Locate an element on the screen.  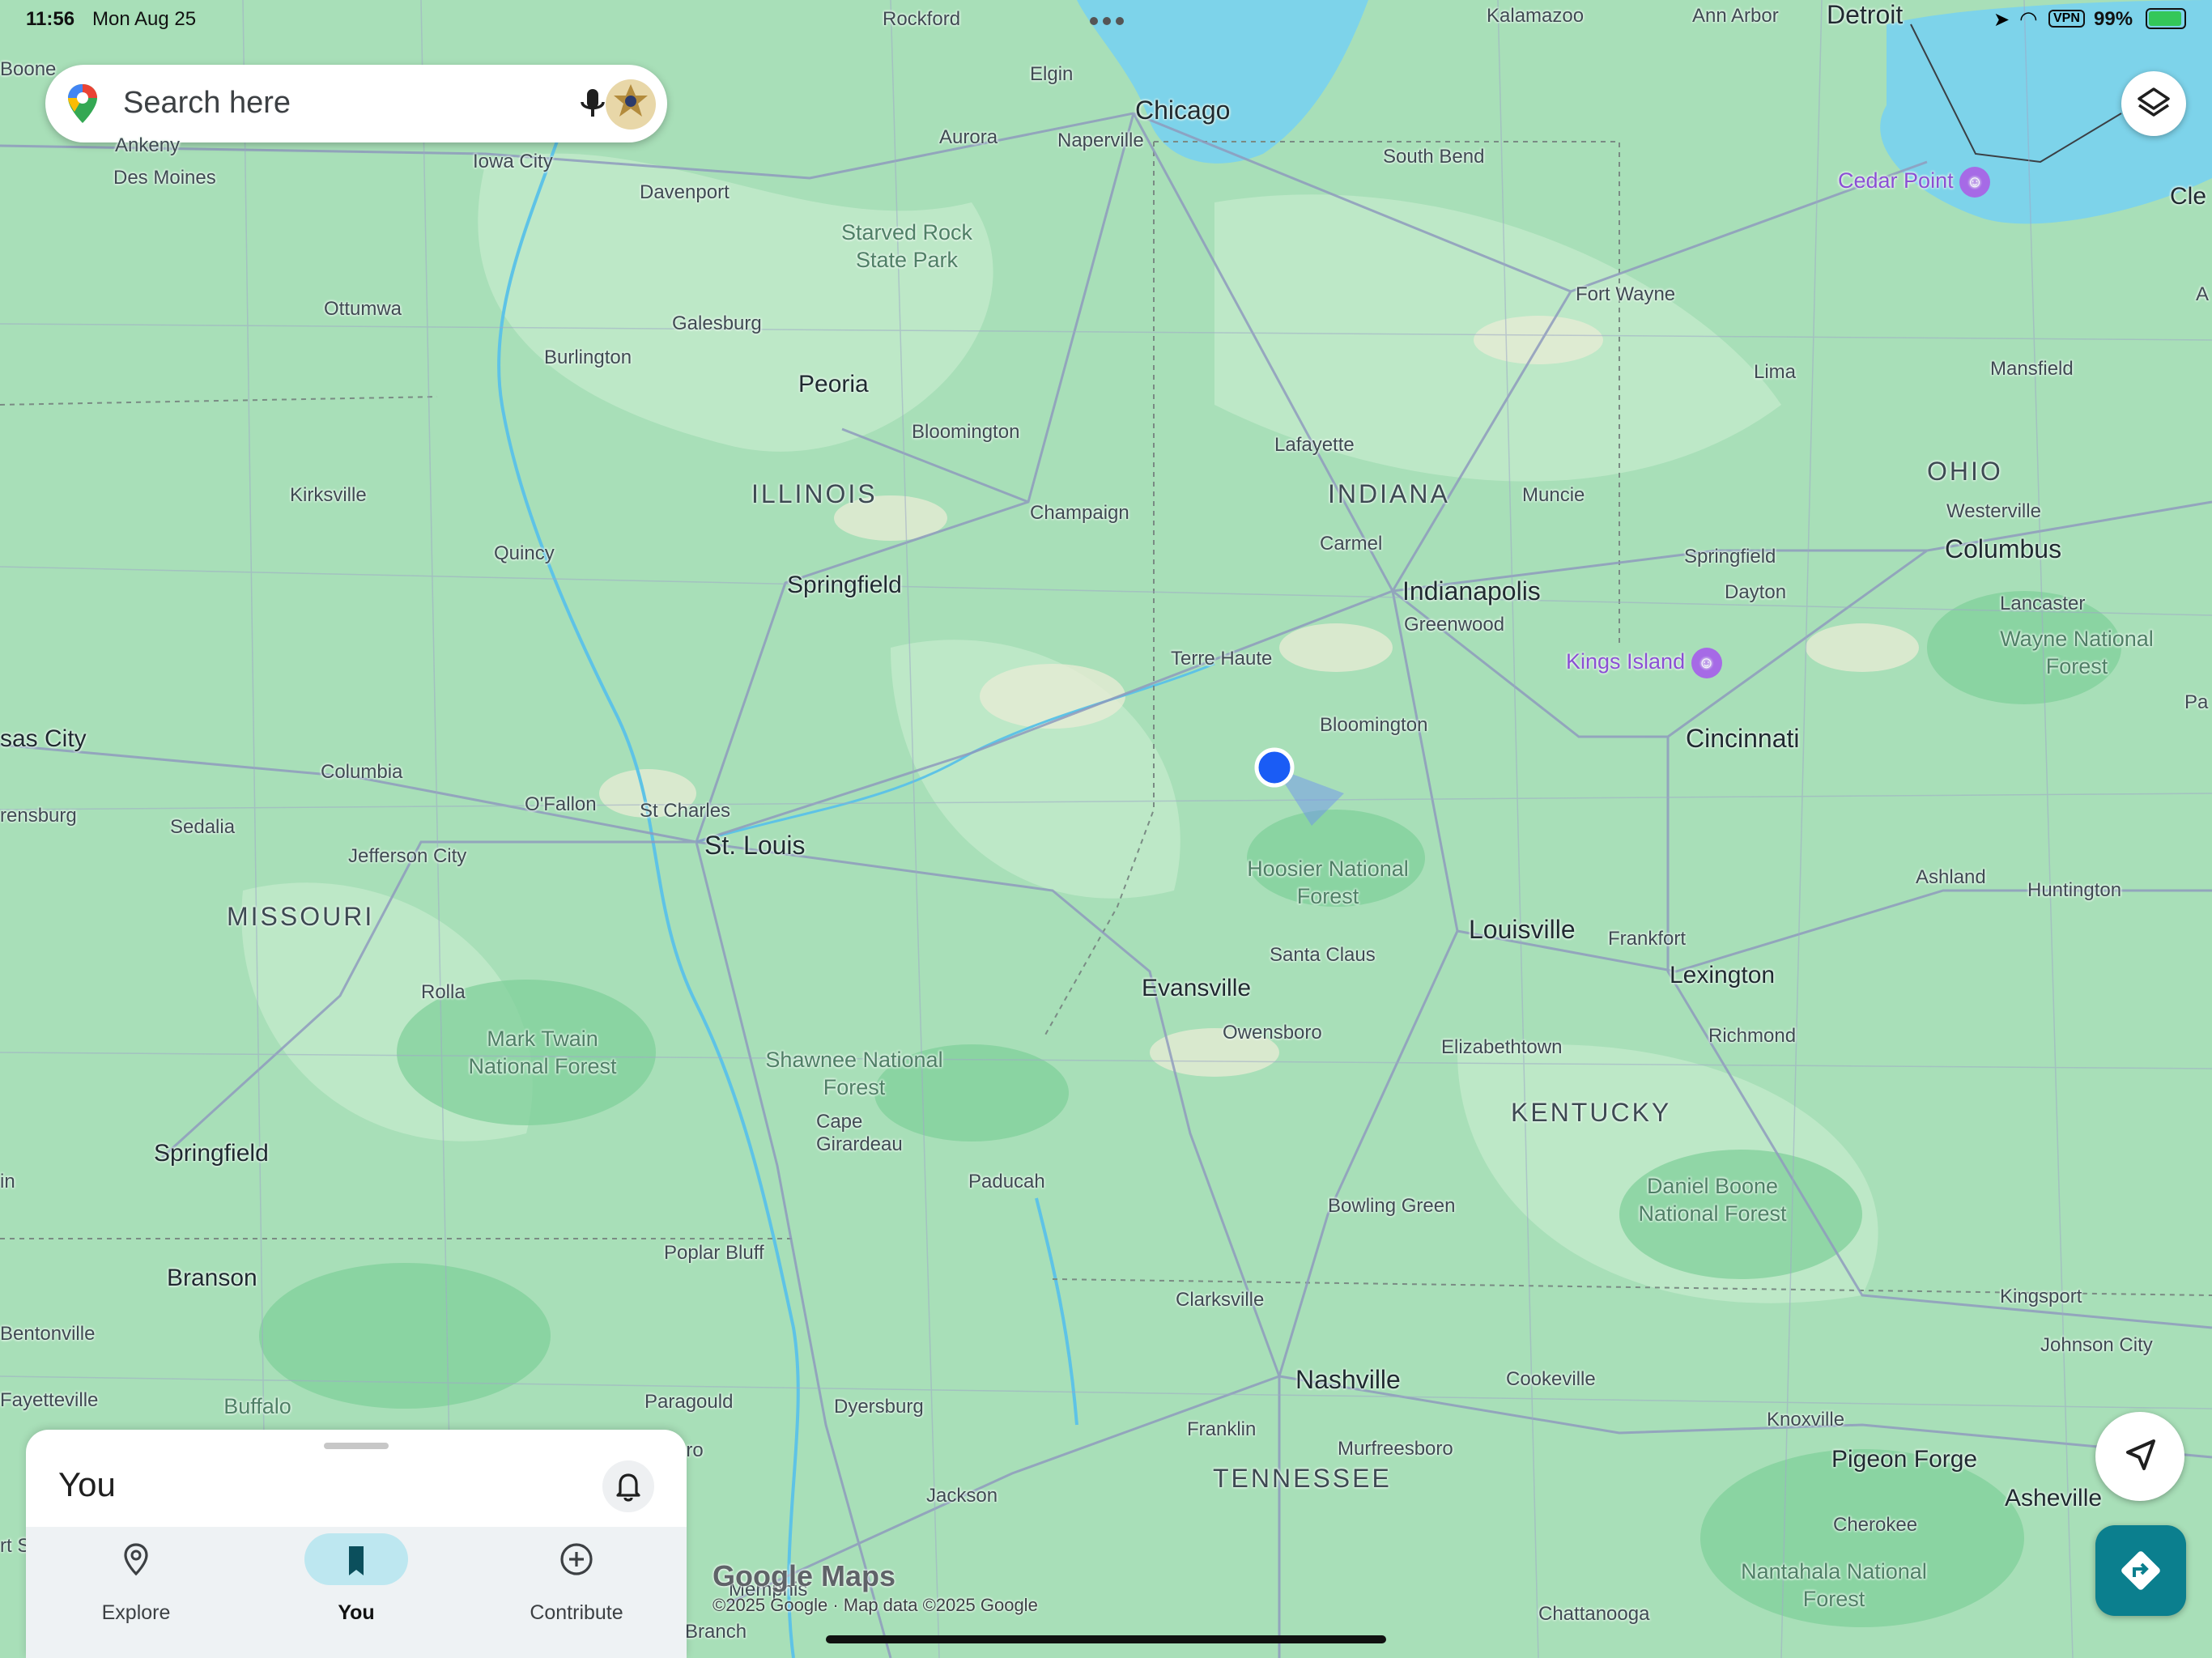
map-label-city: Branch is located at coordinates (716, 1632).